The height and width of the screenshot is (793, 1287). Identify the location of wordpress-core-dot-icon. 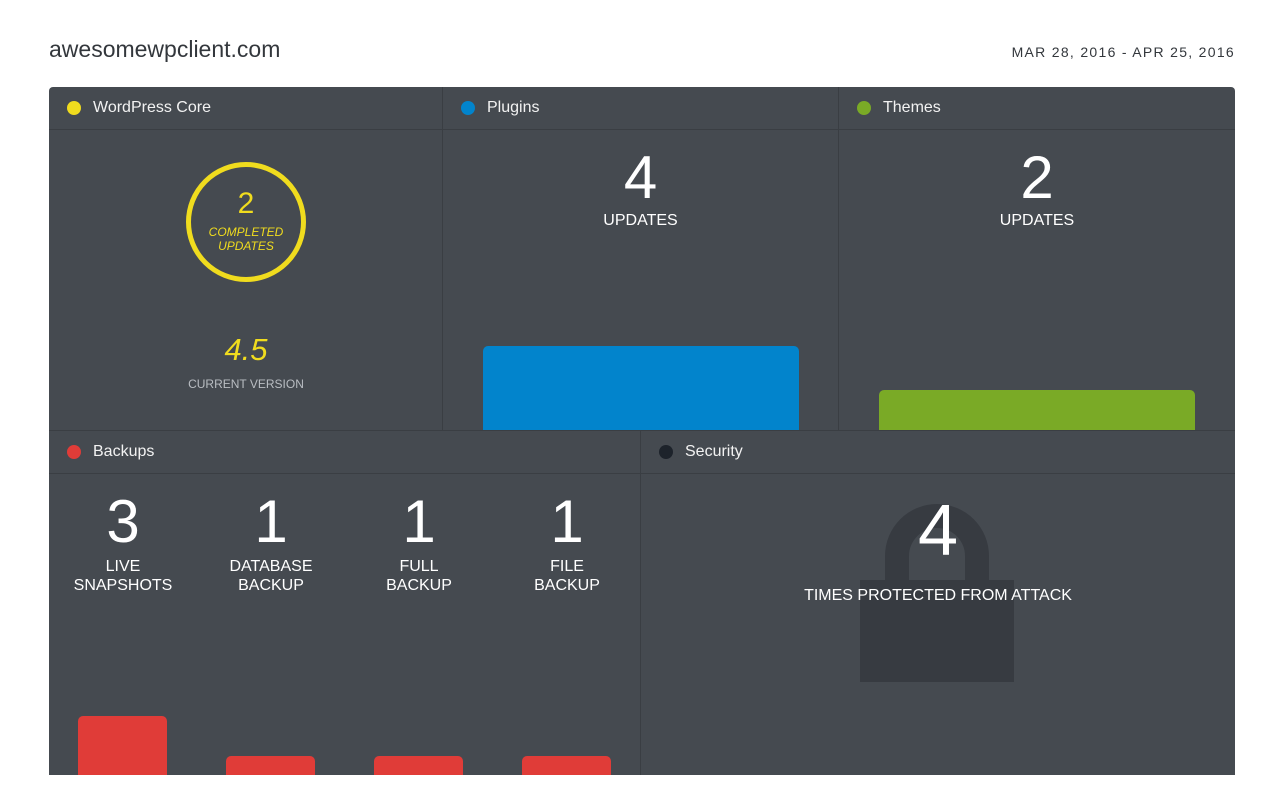
(74, 108).